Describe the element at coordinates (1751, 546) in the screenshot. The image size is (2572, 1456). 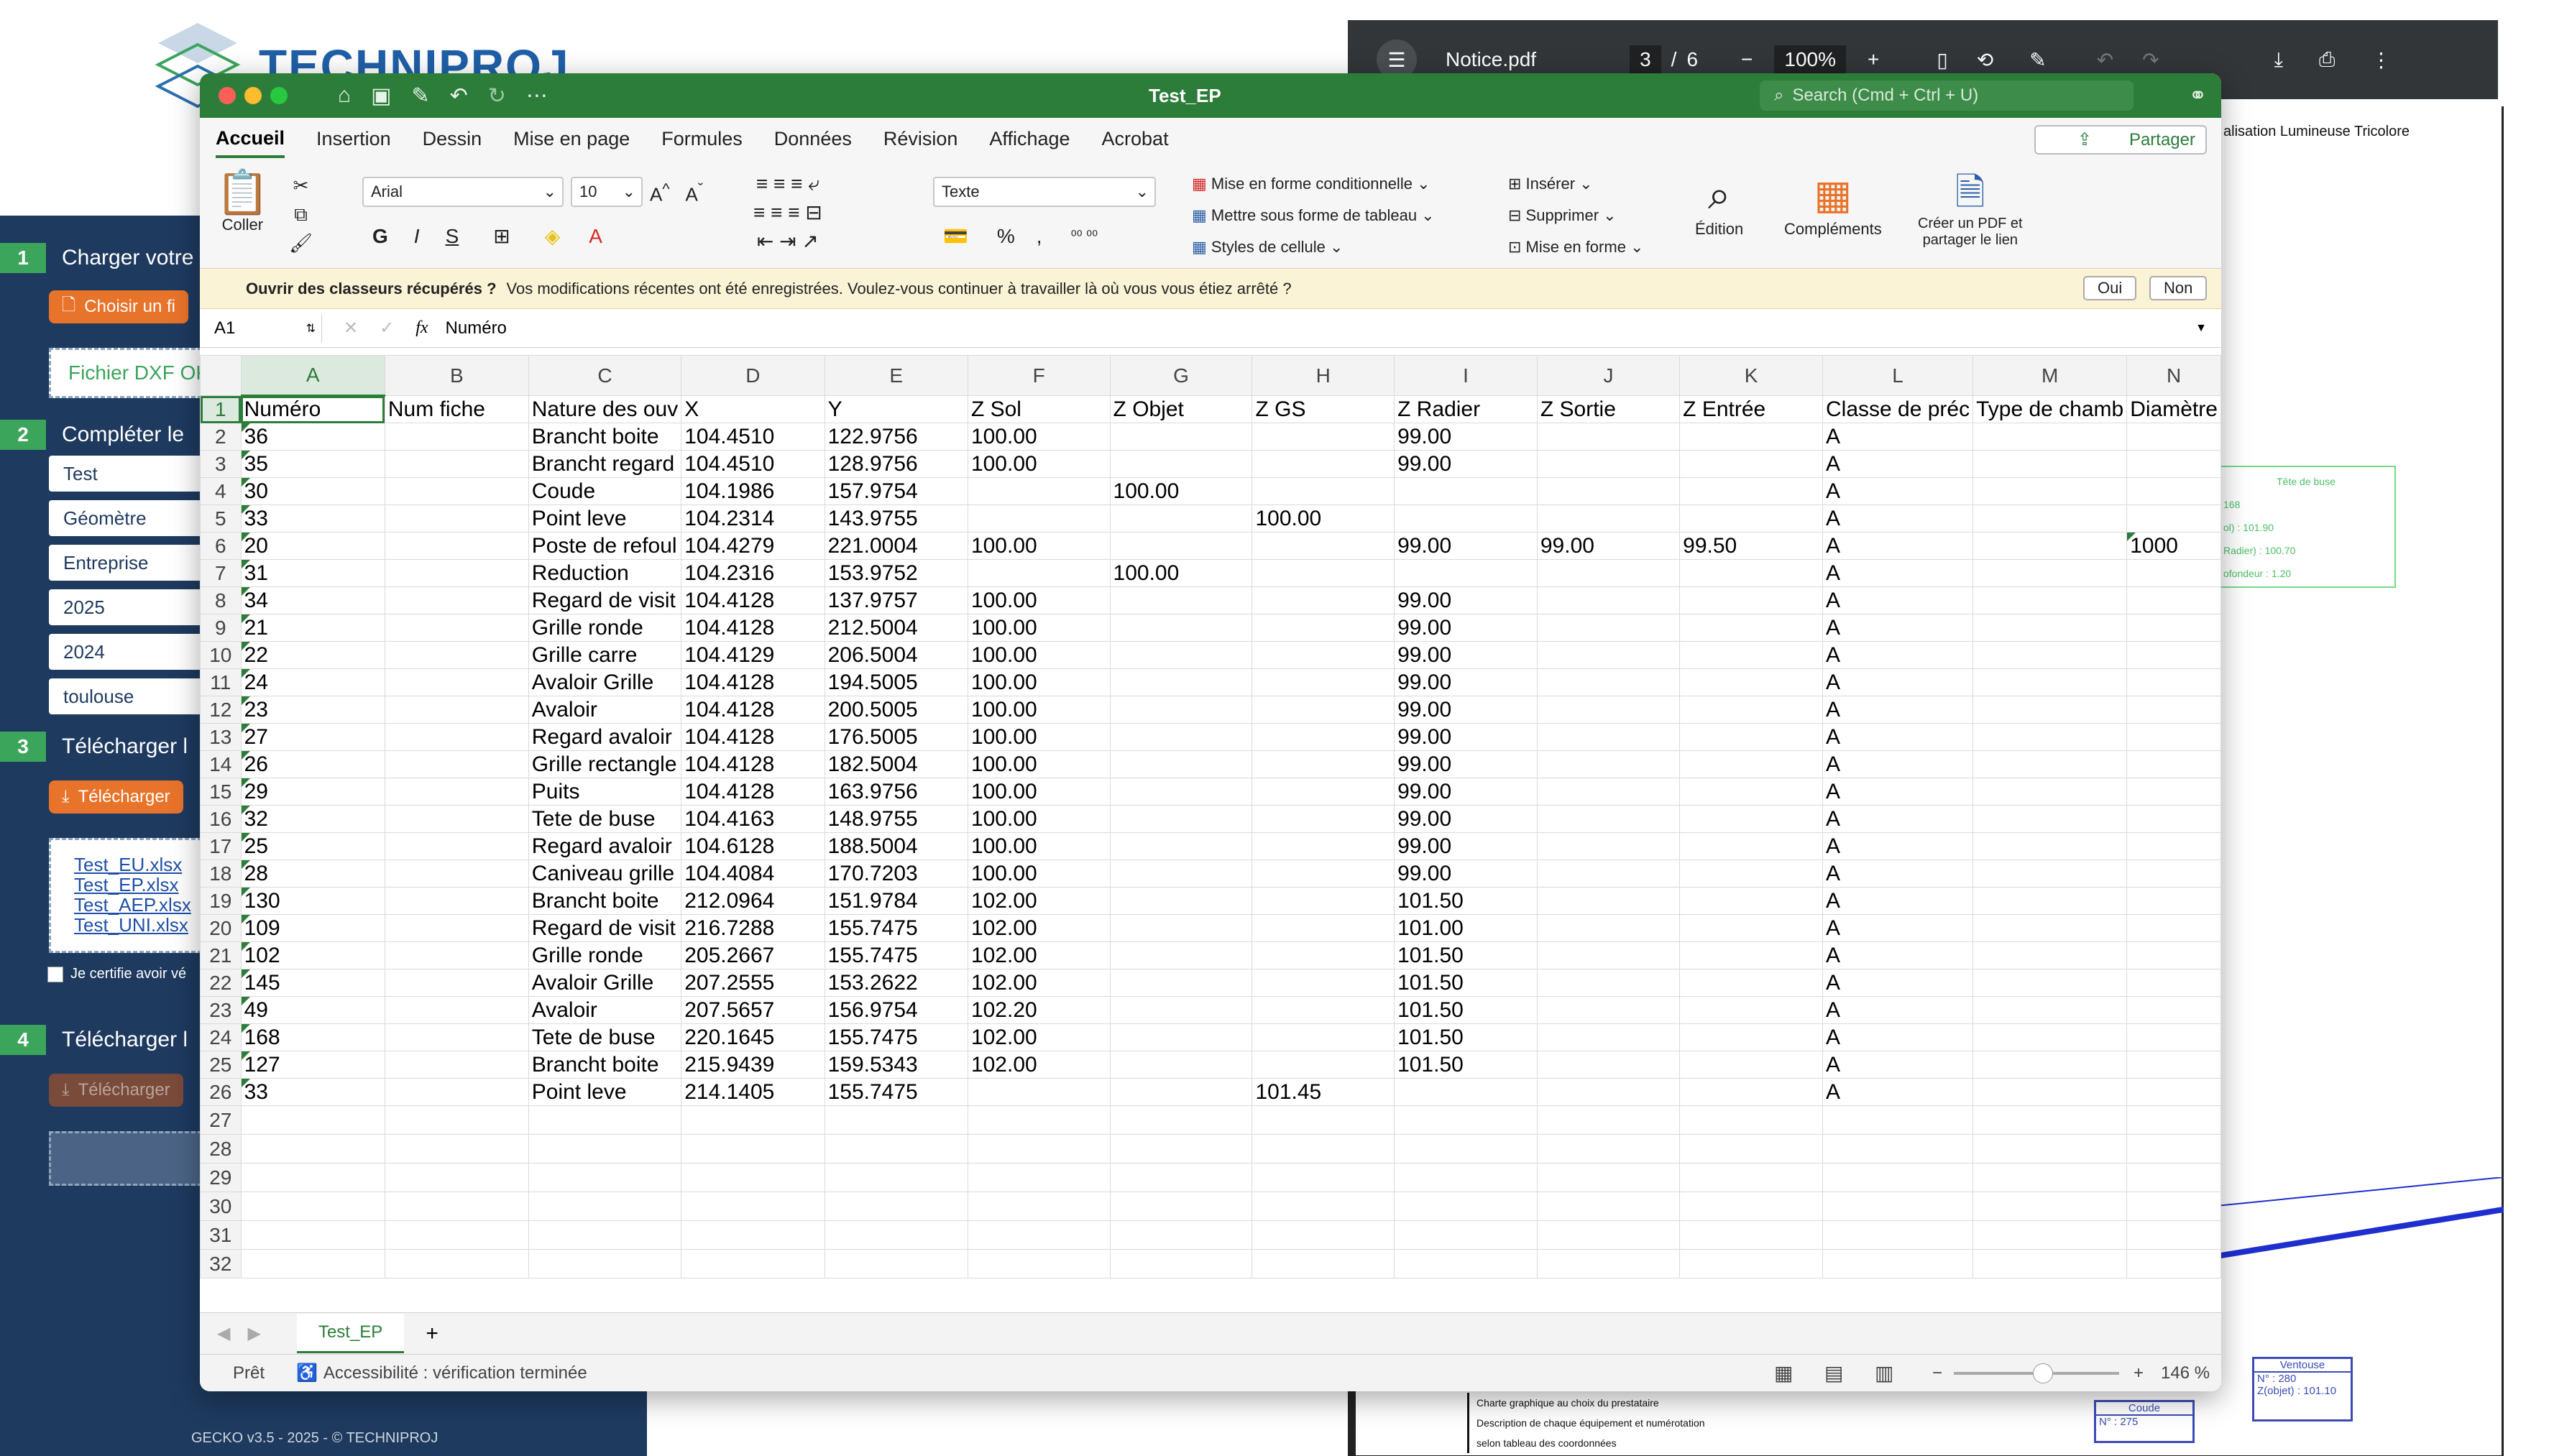
I see `table-cell: 99.50` at that location.